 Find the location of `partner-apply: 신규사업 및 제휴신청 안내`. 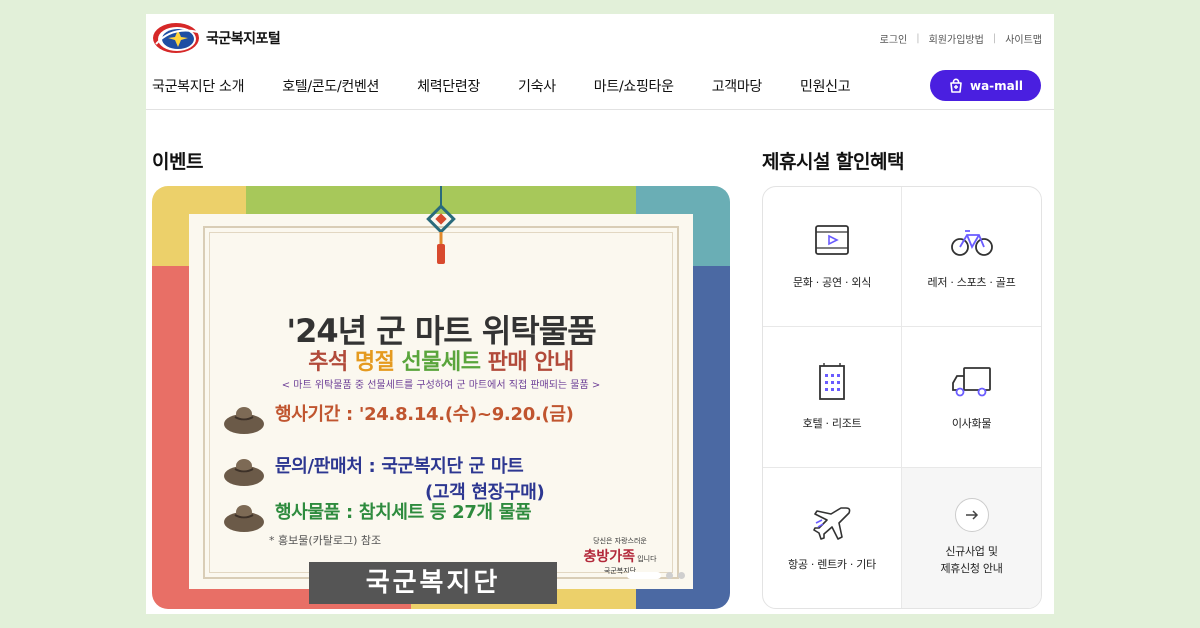

partner-apply: 신규사업 및 제휴신청 안내 is located at coordinates (971, 537).